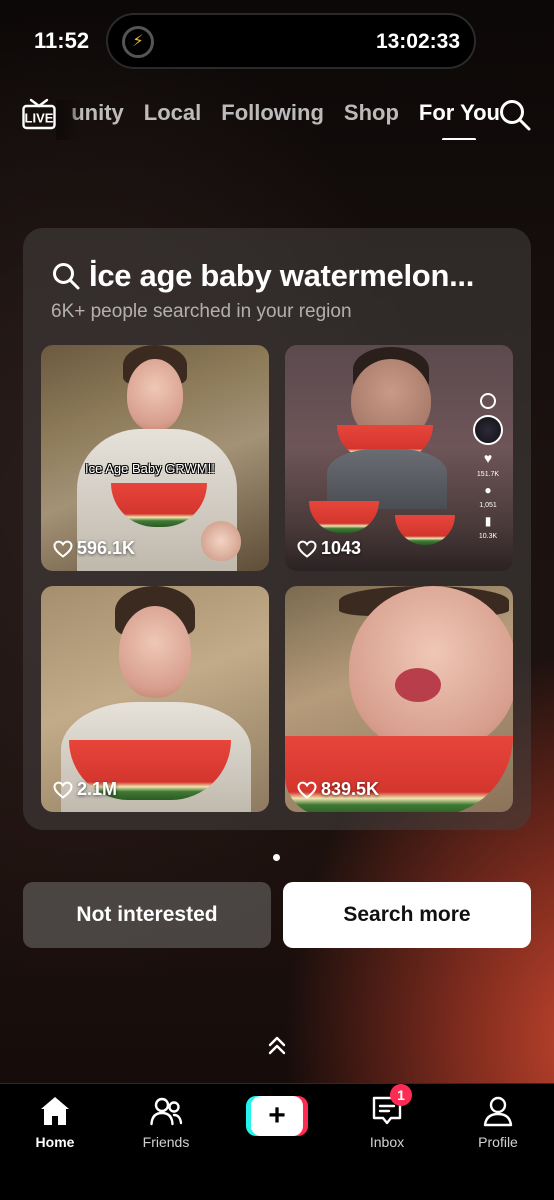 This screenshot has width=554, height=1200. Describe the element at coordinates (94, 548) in the screenshot. I see `like-count: 596.1K` at that location.